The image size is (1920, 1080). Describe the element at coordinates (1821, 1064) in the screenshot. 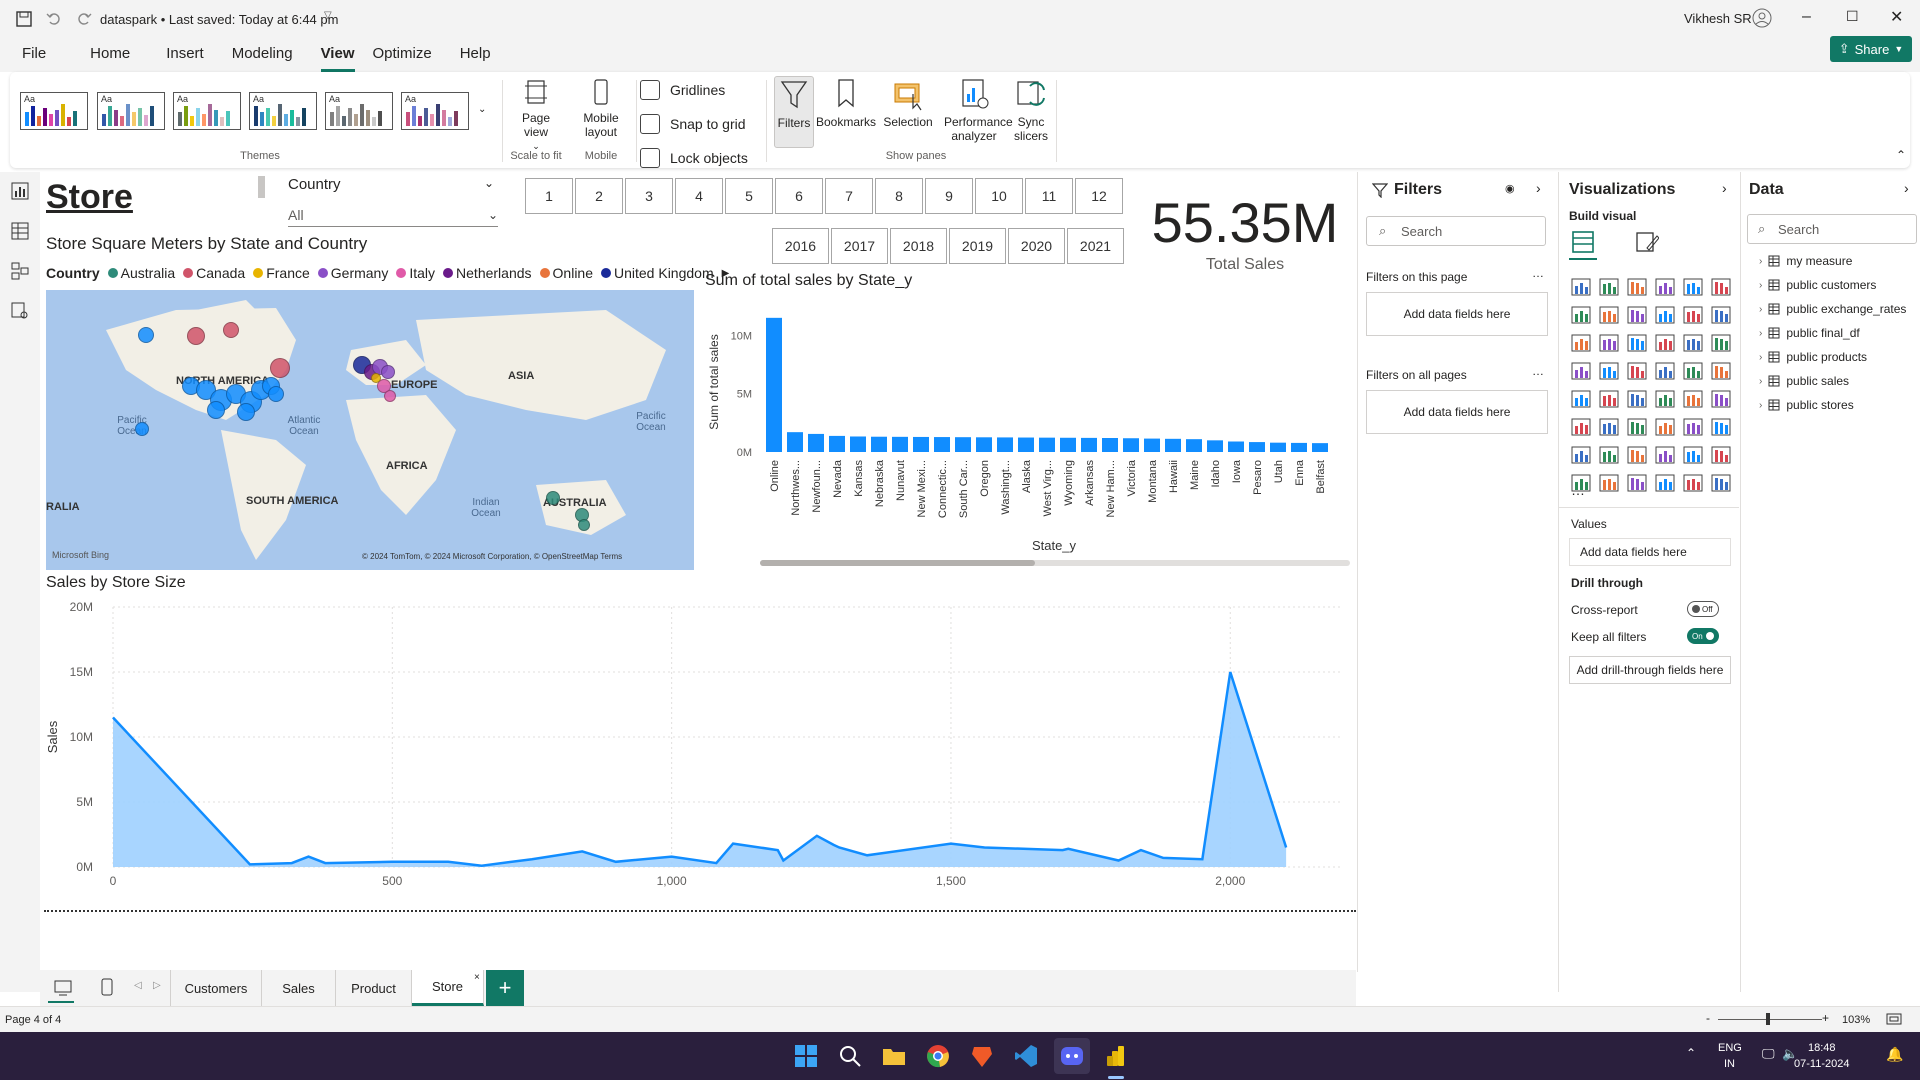

I see `clock-date: 07-11-2024` at that location.